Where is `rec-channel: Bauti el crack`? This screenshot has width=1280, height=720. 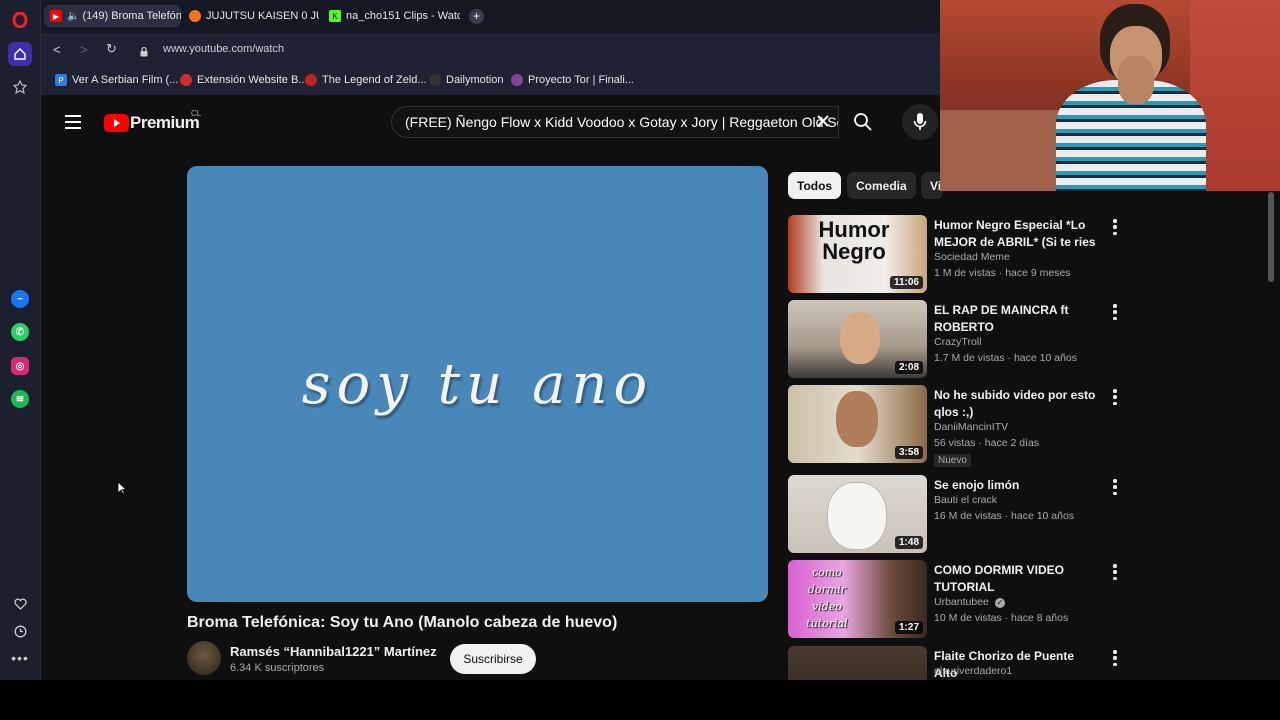
rec-channel: Bauti el crack is located at coordinates (966, 500).